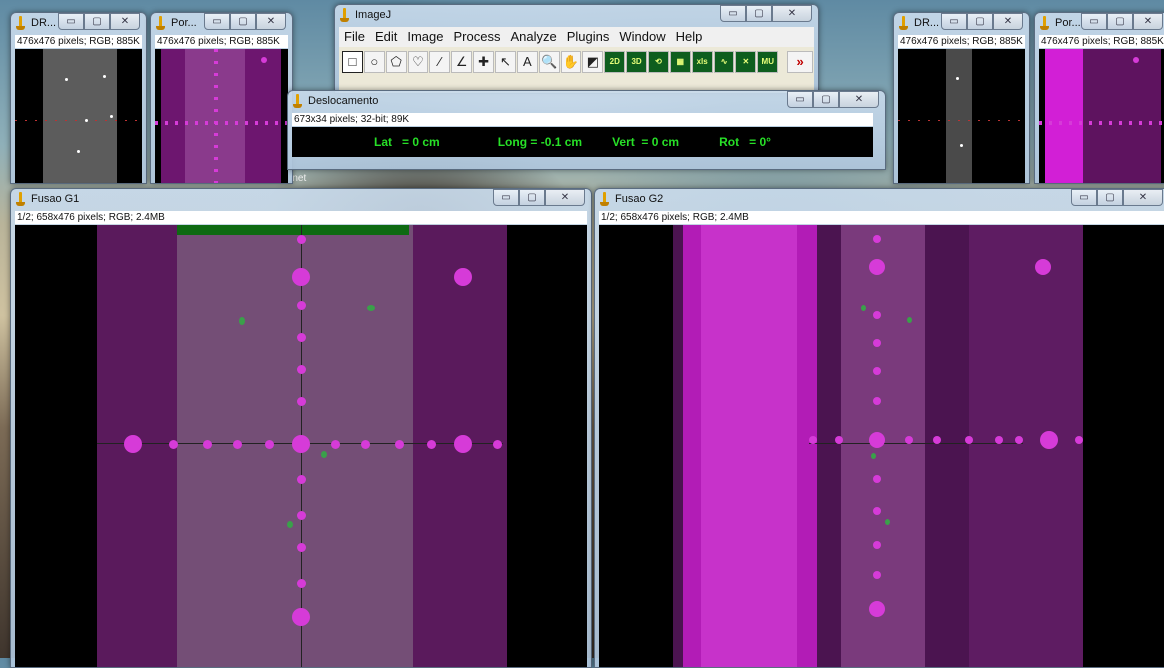 Image resolution: width=1164 pixels, height=668 pixels. Describe the element at coordinates (352, 62) in the screenshot. I see `rectangle-icon: □` at that location.